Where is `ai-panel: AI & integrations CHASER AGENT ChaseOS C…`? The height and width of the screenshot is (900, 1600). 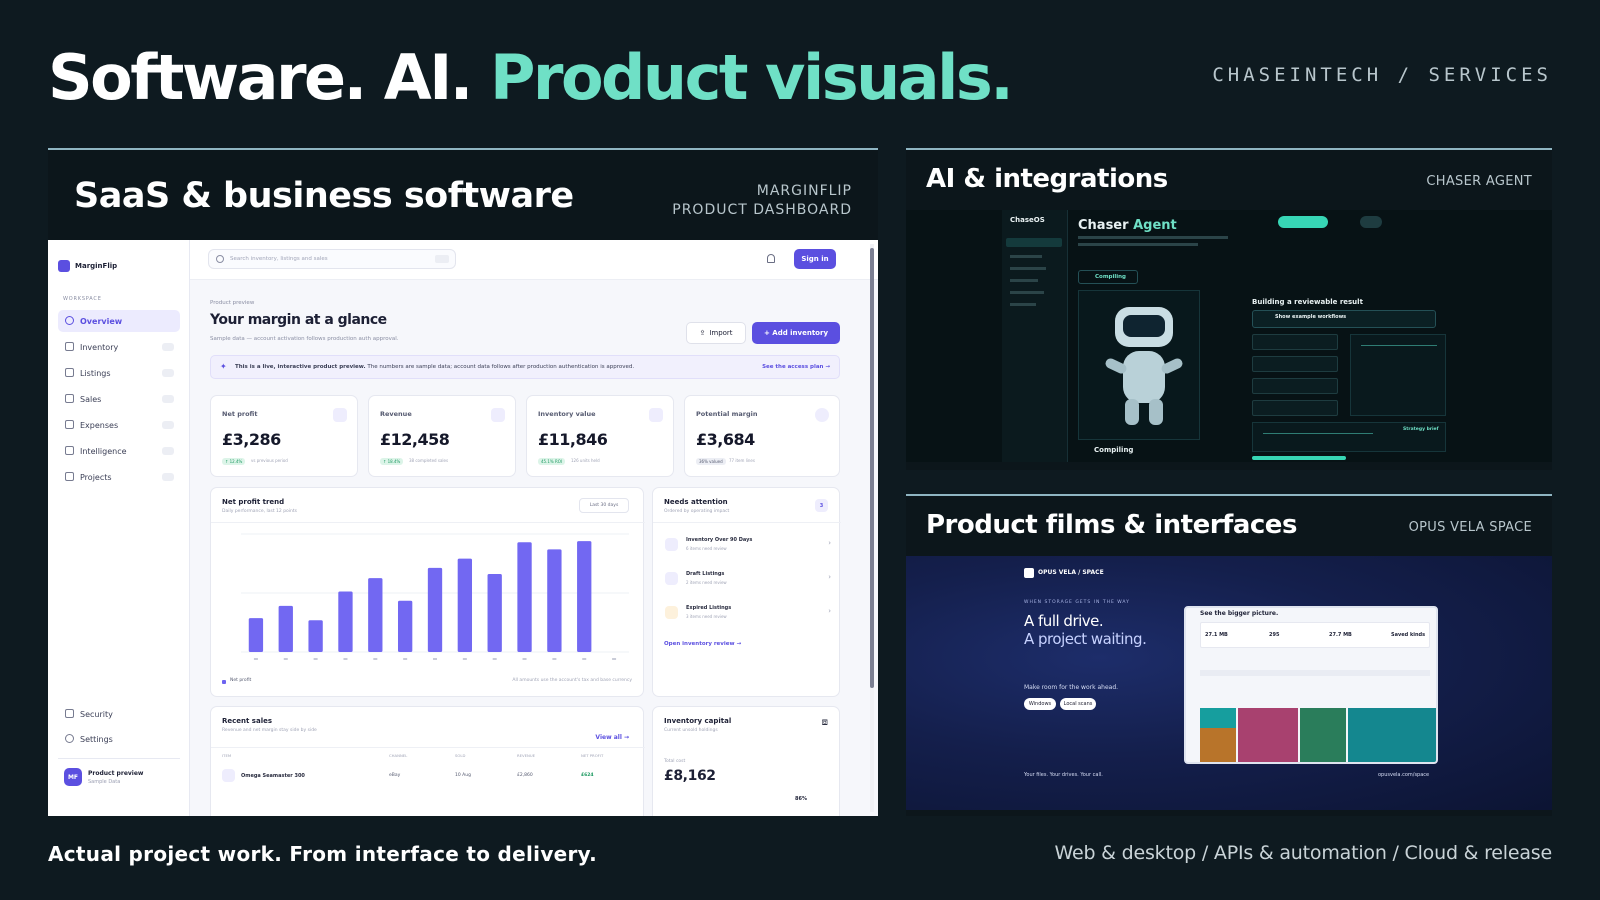 ai-panel: AI & integrations CHASER AGENT ChaseOS C… is located at coordinates (1229, 309).